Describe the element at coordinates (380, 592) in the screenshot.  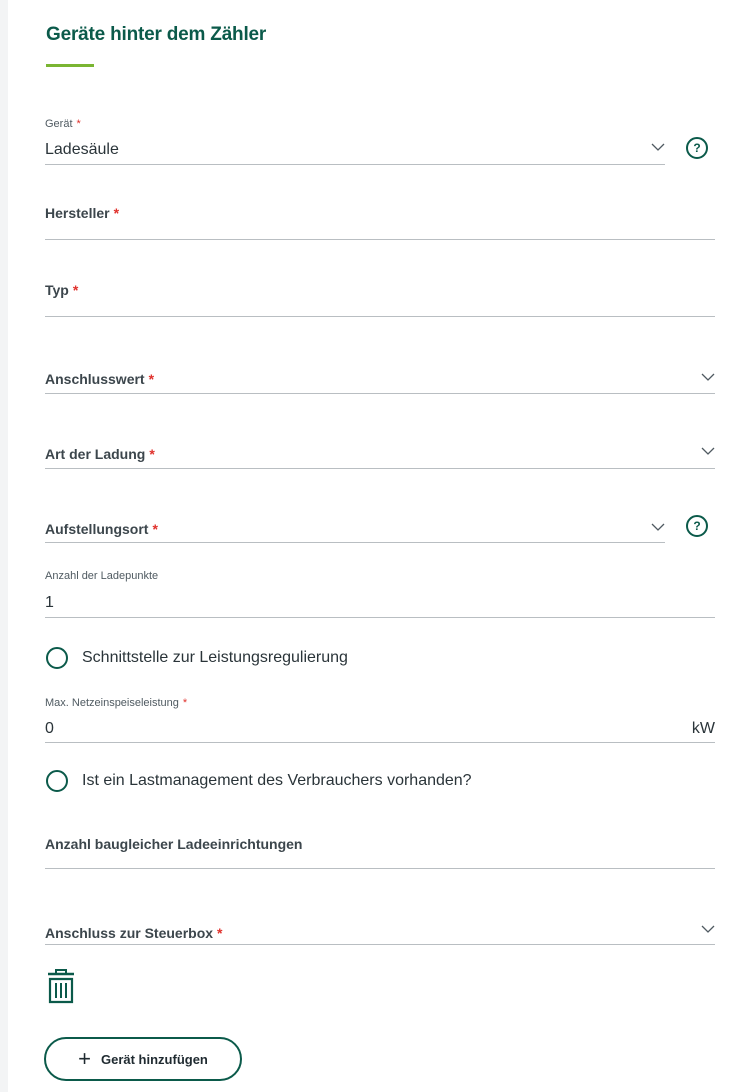
I see `charging-points-field: Anzahl der Ladepunkte 1` at that location.